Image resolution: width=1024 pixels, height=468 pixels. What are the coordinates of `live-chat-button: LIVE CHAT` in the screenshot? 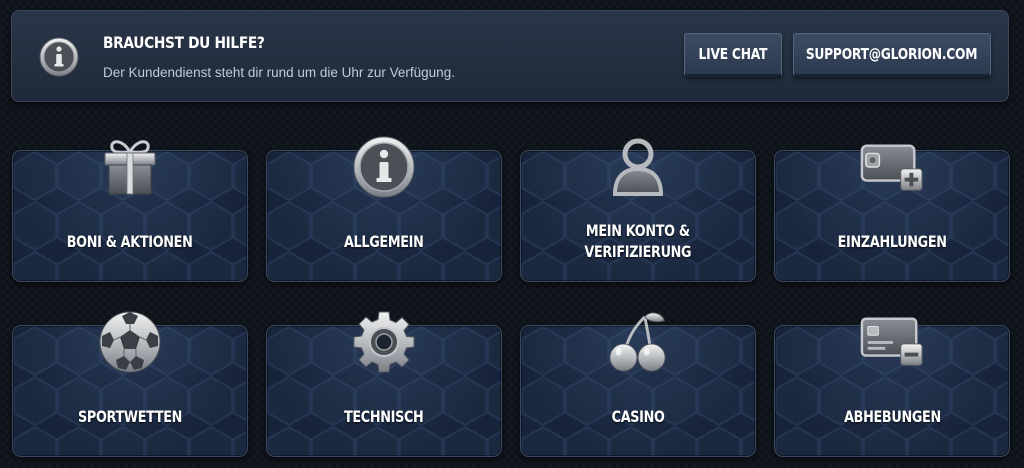 It's located at (733, 55).